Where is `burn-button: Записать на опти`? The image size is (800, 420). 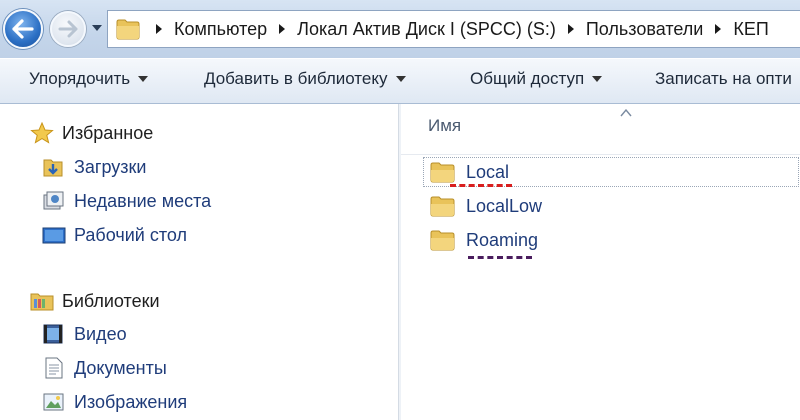 burn-button: Записать на опти is located at coordinates (723, 79).